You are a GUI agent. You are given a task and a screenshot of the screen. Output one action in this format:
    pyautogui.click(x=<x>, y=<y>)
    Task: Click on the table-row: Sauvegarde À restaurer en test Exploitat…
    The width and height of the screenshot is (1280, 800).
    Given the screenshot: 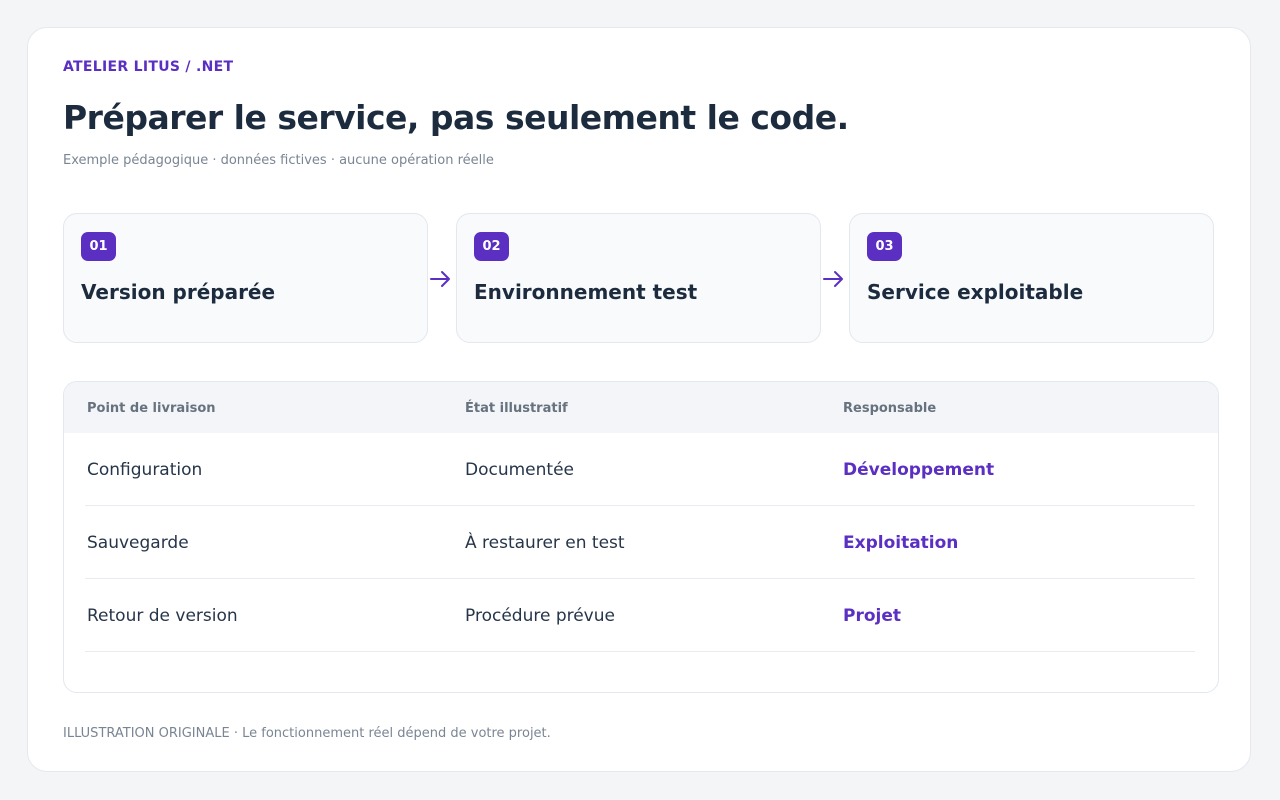 What is the action you would take?
    pyautogui.click(x=640, y=542)
    